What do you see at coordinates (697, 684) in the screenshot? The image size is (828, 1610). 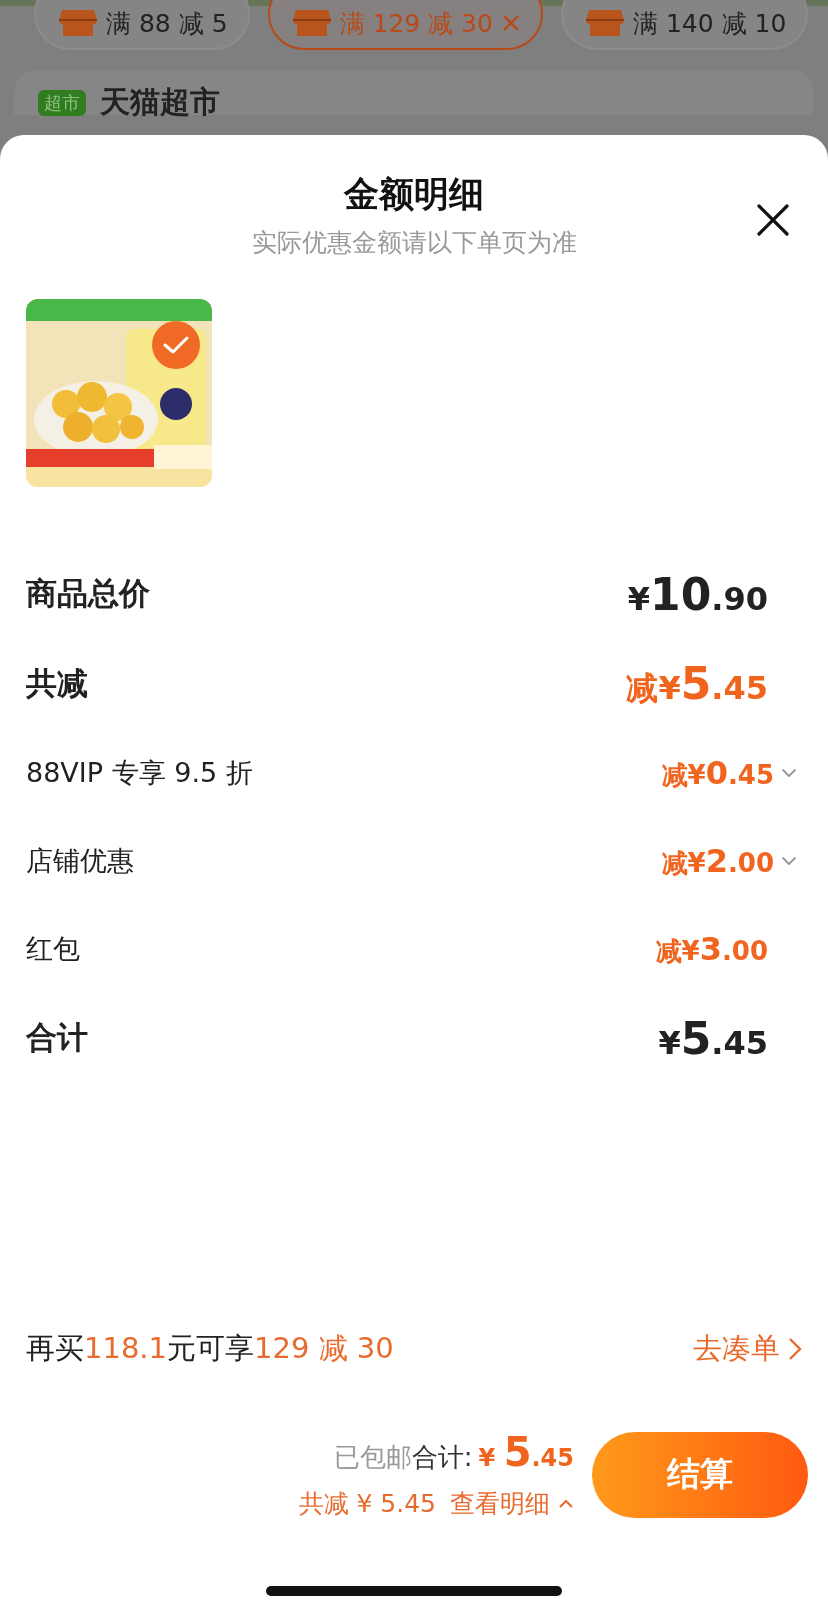 I see `amount-value: 减¥5.45` at bounding box center [697, 684].